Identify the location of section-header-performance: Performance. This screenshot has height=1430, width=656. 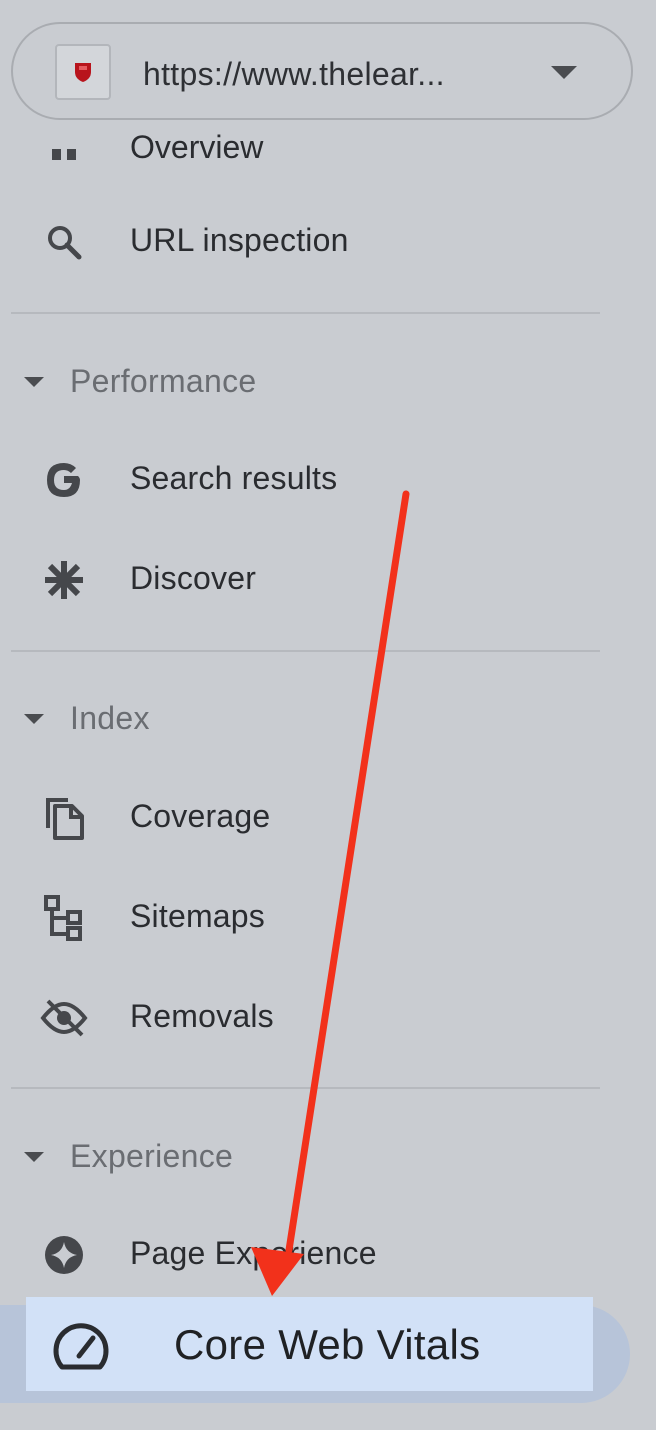
(300, 380).